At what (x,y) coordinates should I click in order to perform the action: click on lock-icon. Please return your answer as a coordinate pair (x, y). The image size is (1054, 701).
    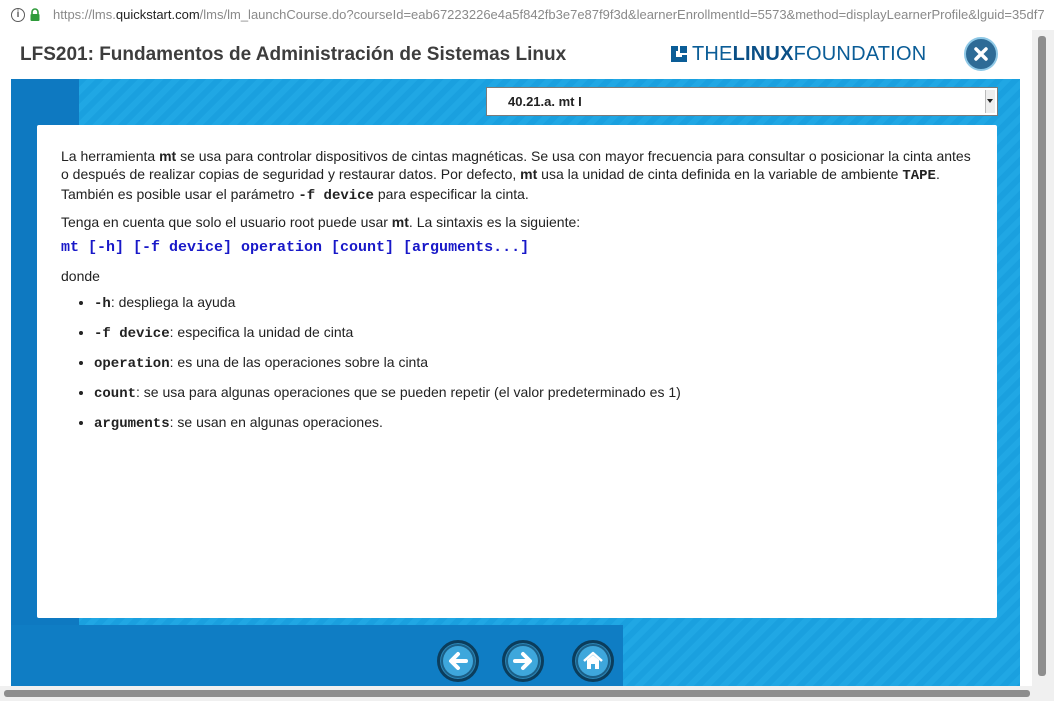
    Looking at the image, I should click on (35, 14).